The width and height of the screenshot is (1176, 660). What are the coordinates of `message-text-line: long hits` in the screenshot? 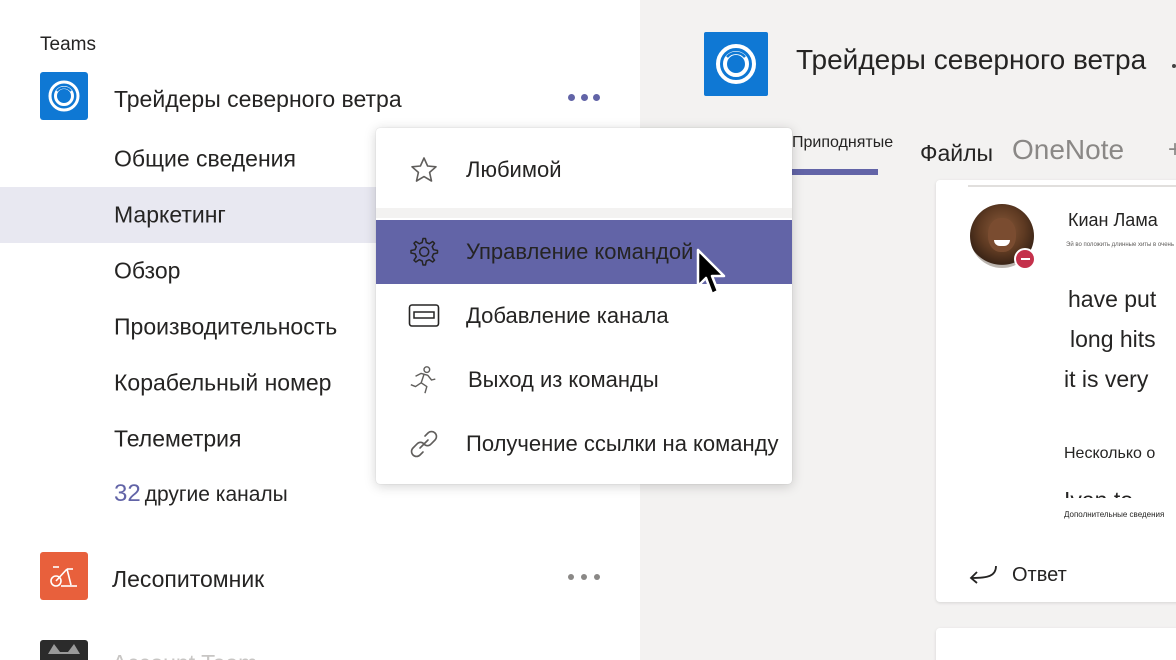 It's located at (1113, 339).